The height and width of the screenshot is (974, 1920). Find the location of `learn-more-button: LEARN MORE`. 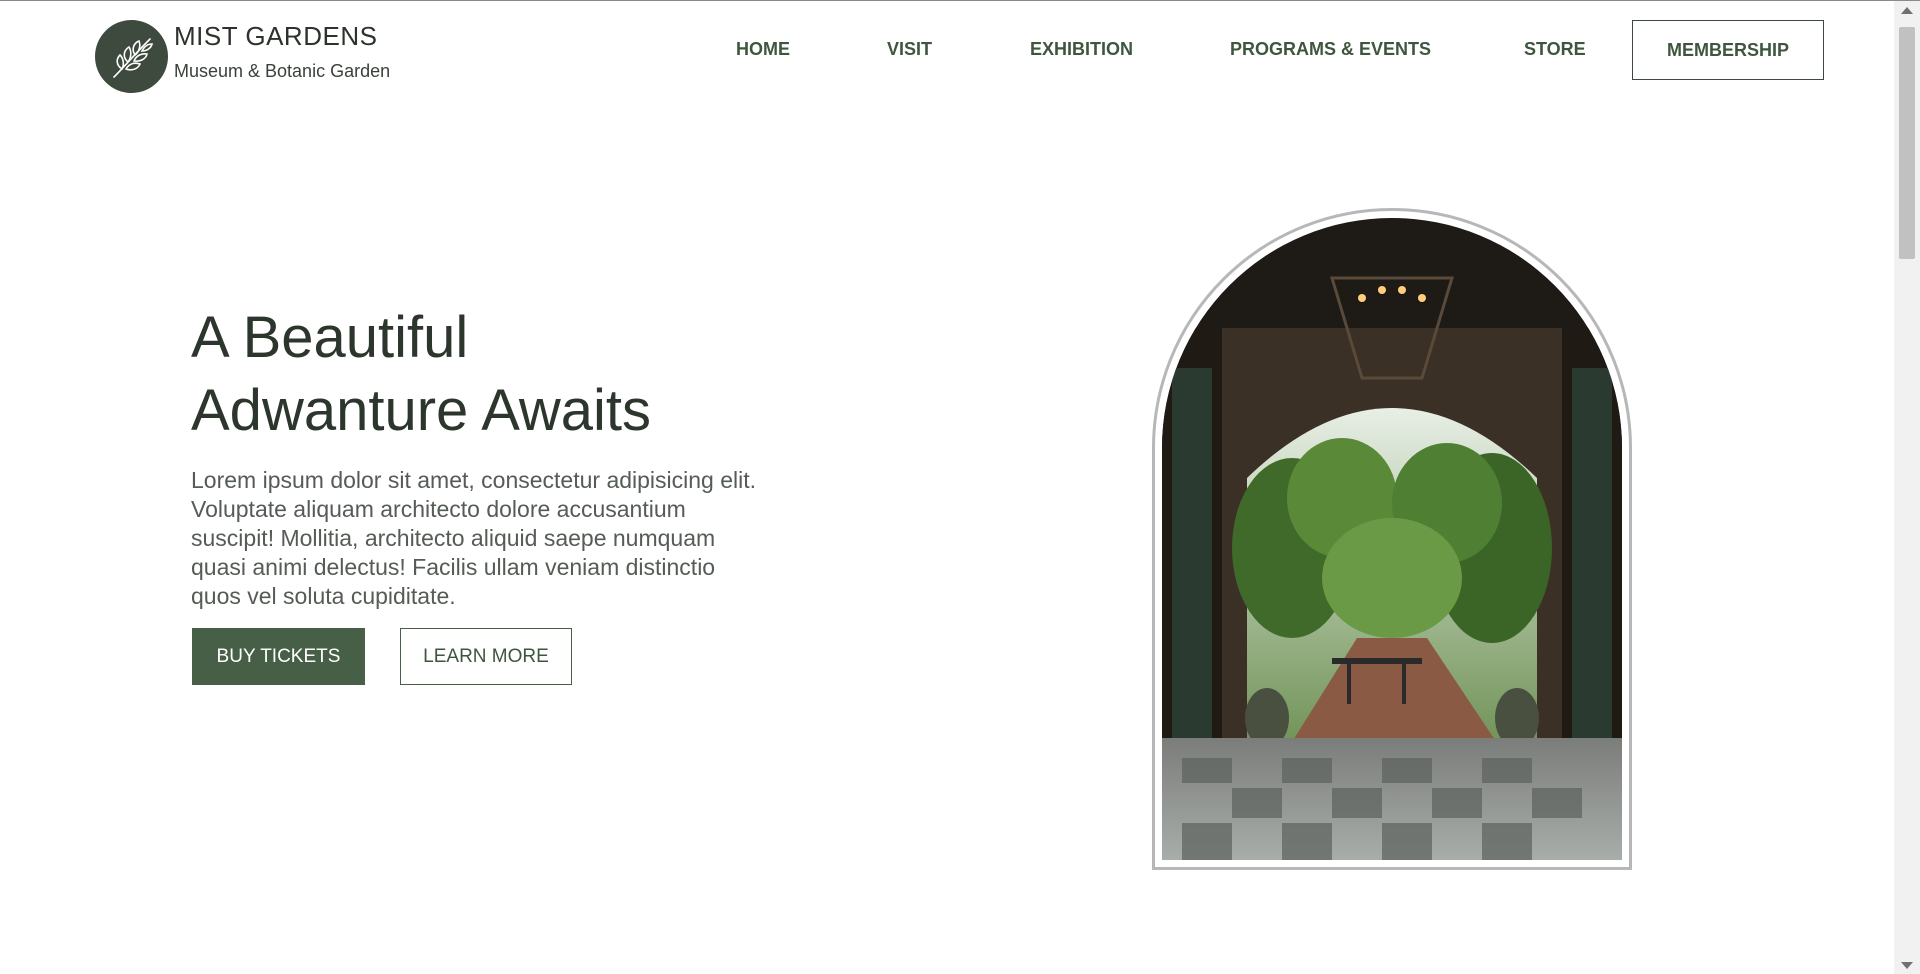

learn-more-button: LEARN MORE is located at coordinates (486, 656).